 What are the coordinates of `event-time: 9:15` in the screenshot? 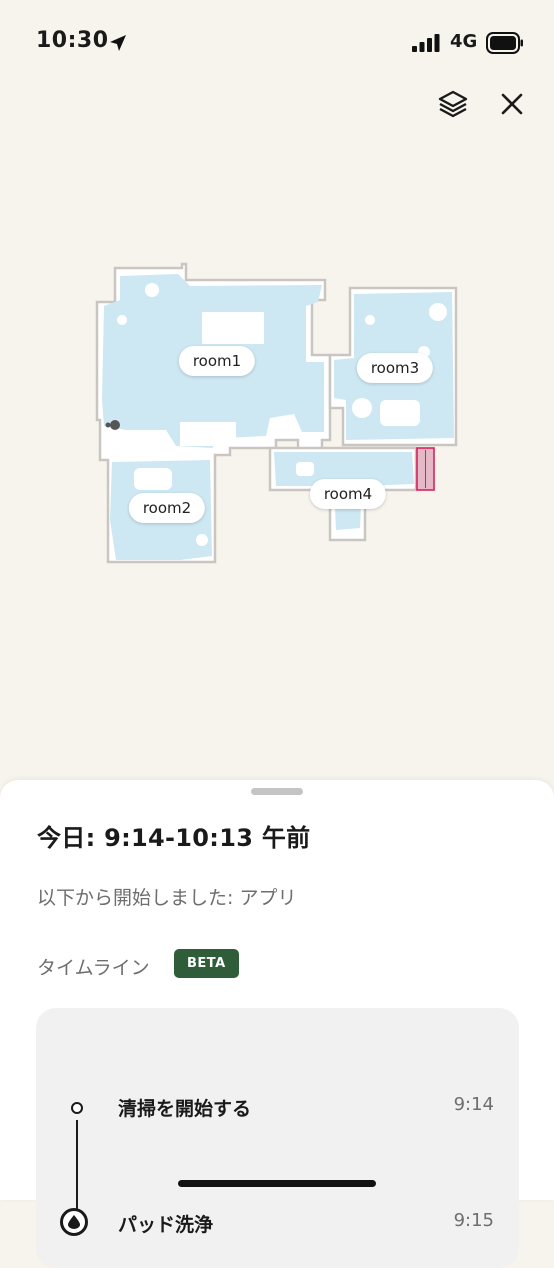 It's located at (473, 1220).